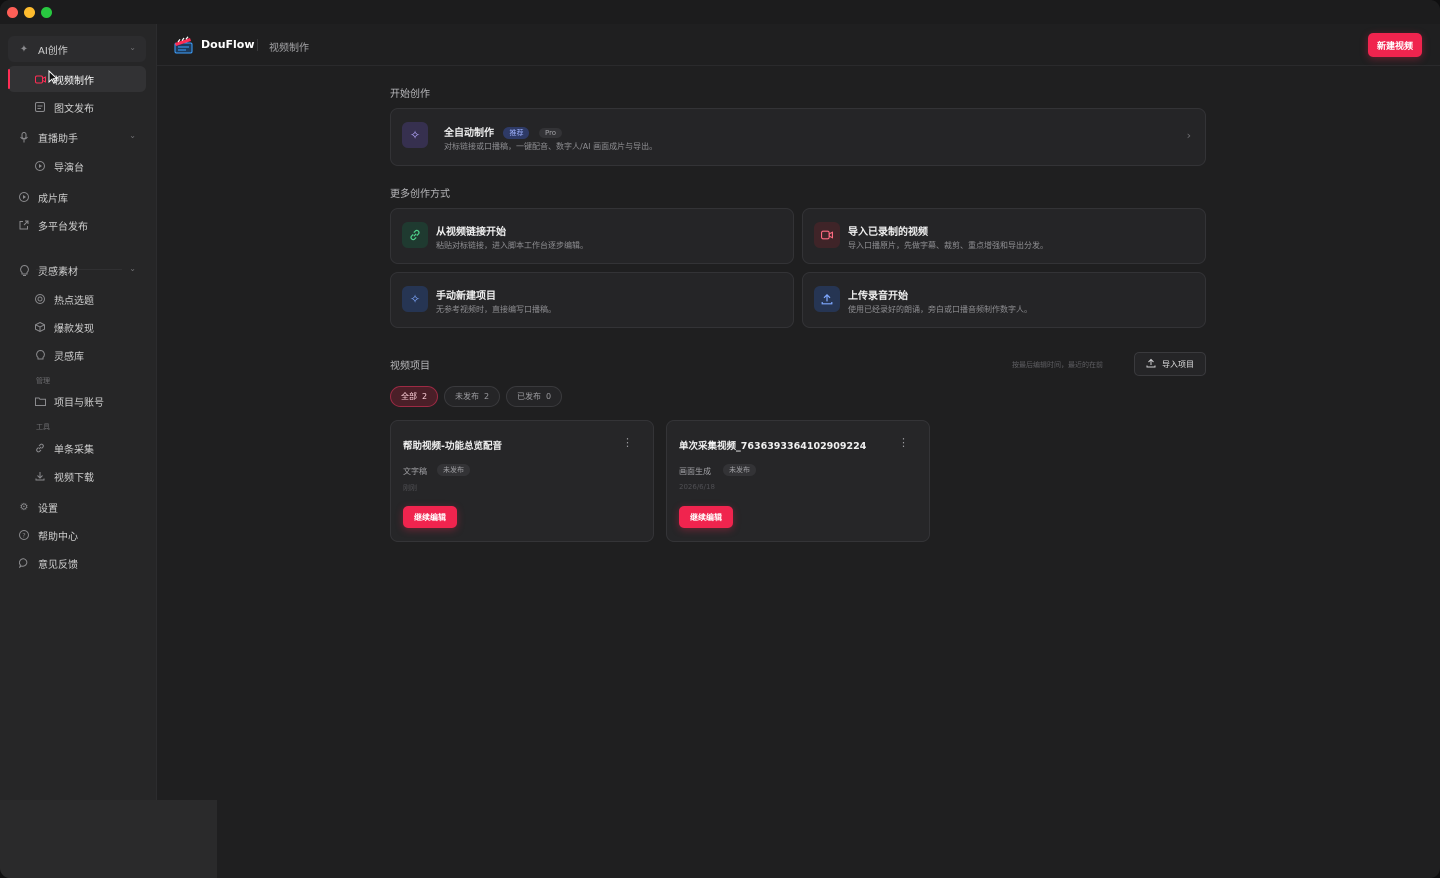 Image resolution: width=1440 pixels, height=878 pixels. What do you see at coordinates (878, 296) in the screenshot?
I see `card-title: 上传录音开始` at bounding box center [878, 296].